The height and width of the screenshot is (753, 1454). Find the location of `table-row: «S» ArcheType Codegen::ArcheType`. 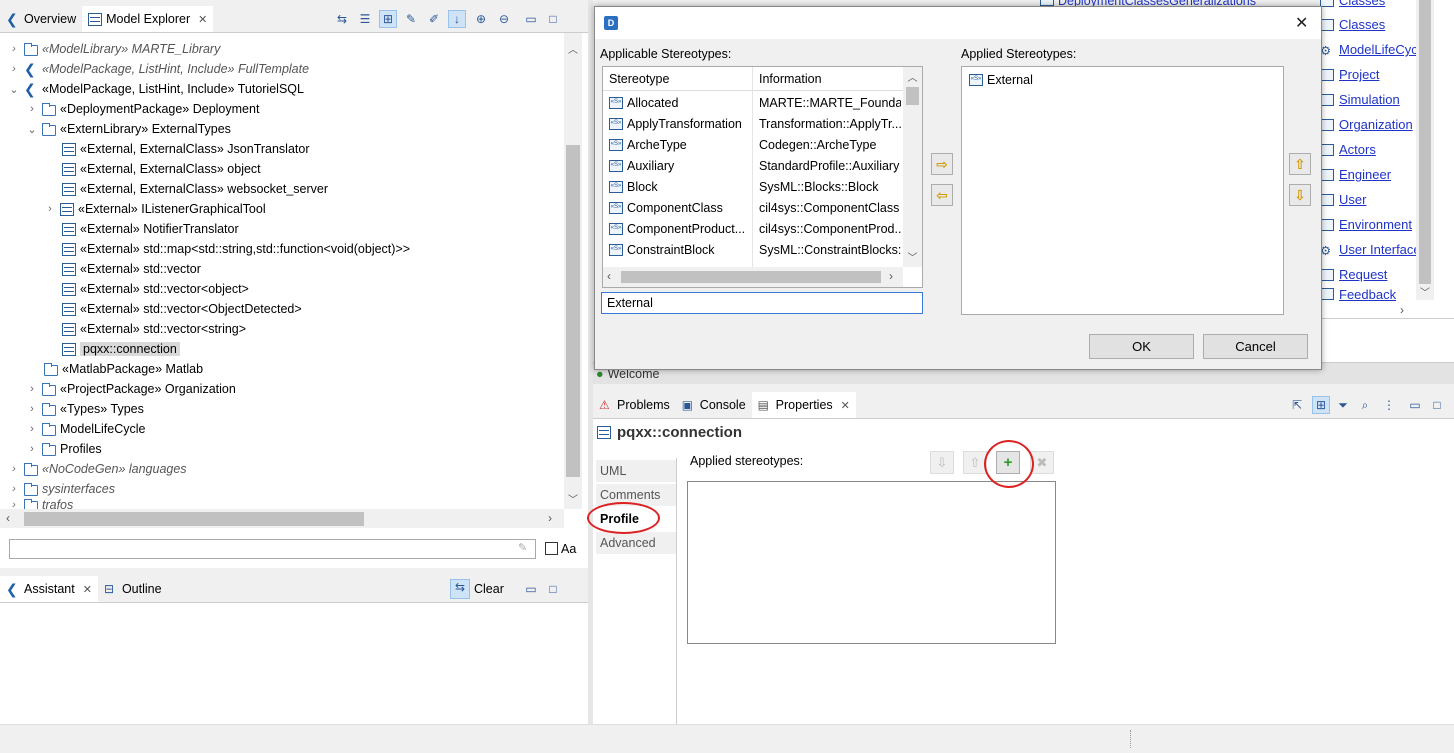

table-row: «S» ArcheType Codegen::ArcheType is located at coordinates (755, 144).